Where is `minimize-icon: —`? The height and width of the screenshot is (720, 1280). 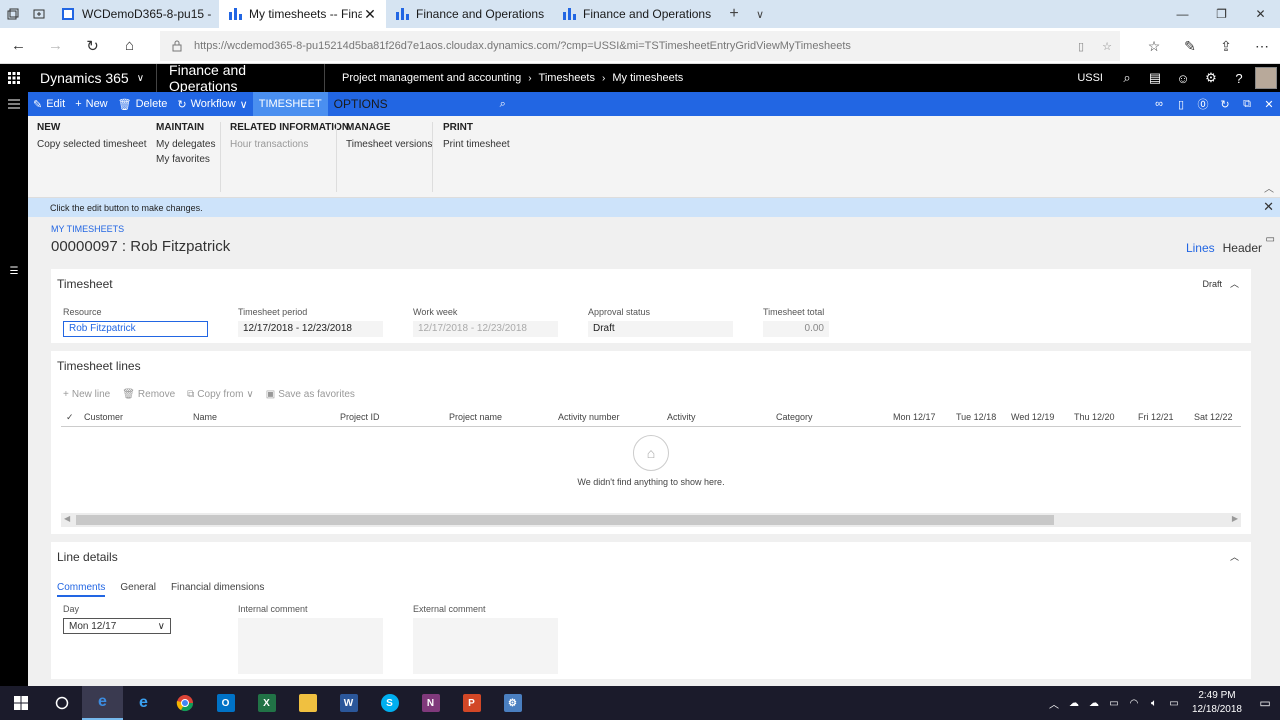 minimize-icon: — is located at coordinates (1182, 14).